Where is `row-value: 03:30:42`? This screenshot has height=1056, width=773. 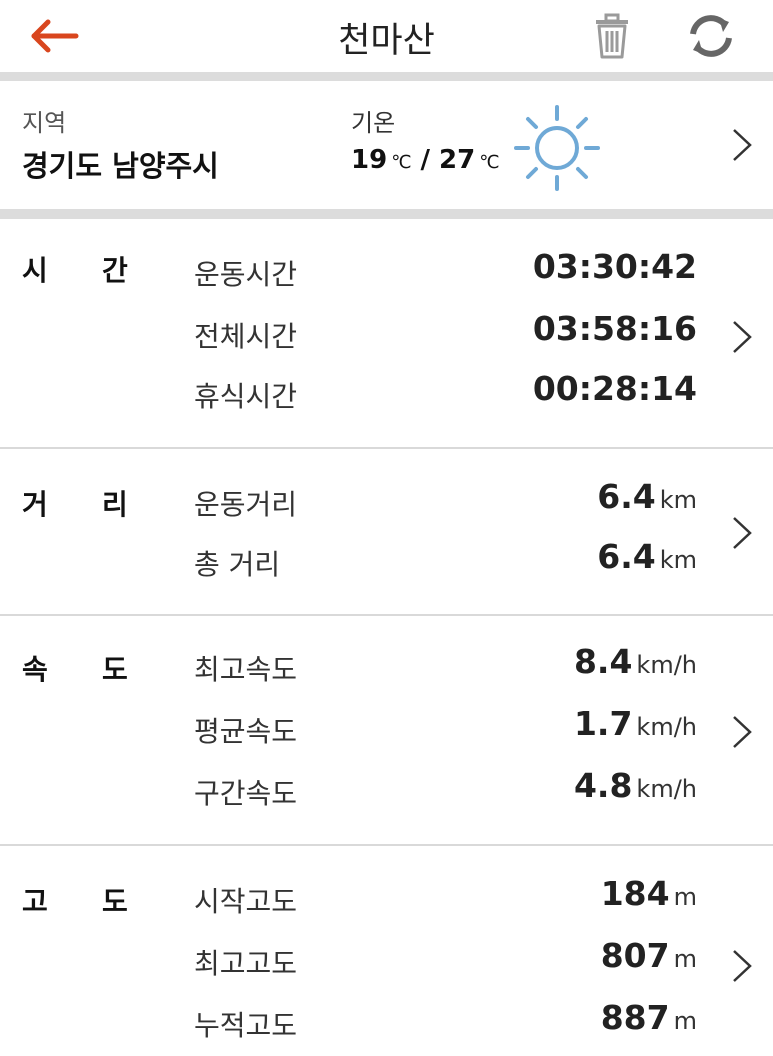
row-value: 03:30:42 is located at coordinates (615, 266).